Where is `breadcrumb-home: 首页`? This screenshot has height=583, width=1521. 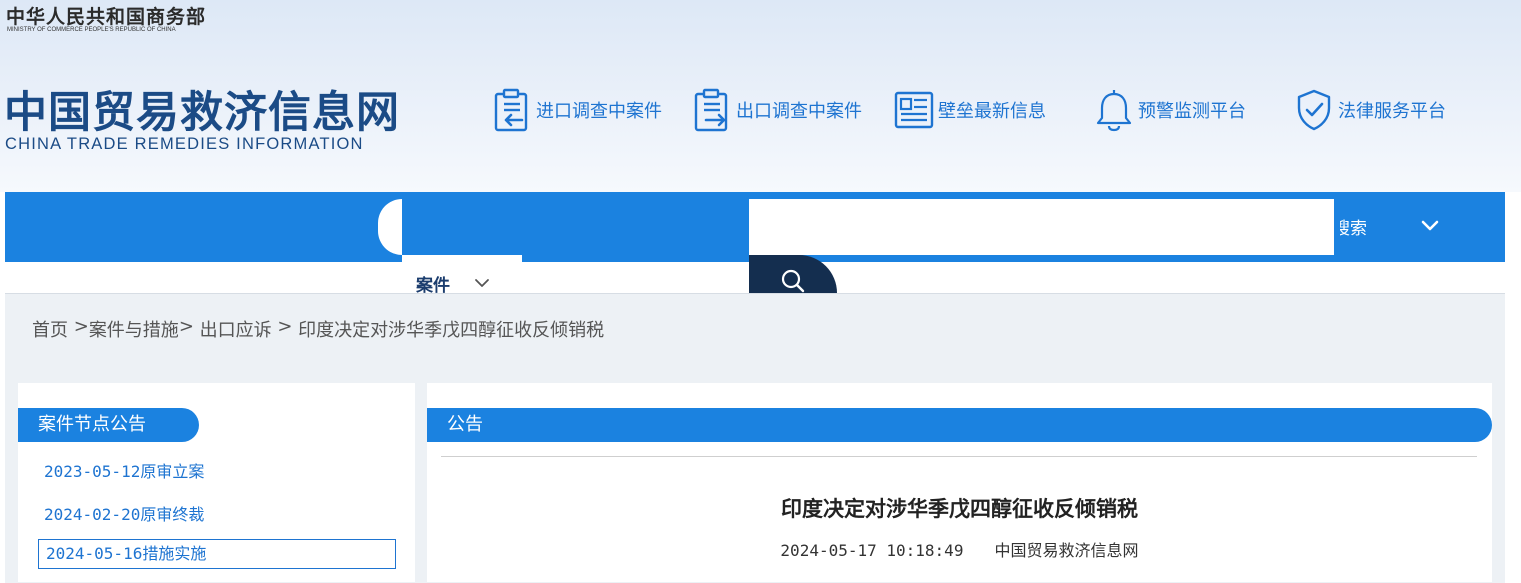
breadcrumb-home: 首页 is located at coordinates (50, 329).